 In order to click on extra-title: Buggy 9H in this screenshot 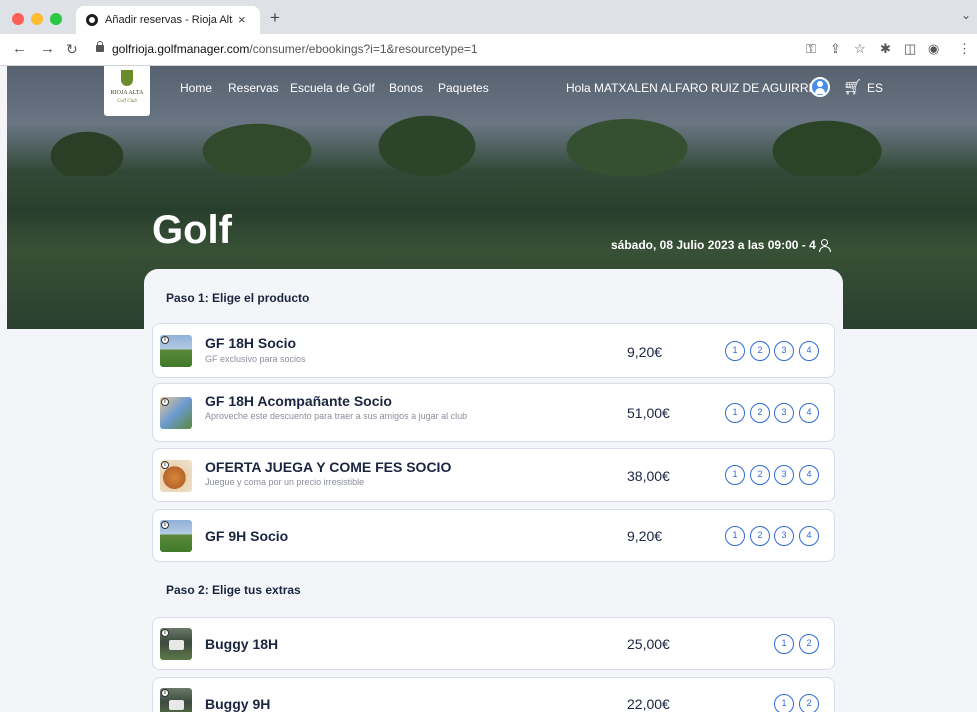, I will do `click(238, 704)`.